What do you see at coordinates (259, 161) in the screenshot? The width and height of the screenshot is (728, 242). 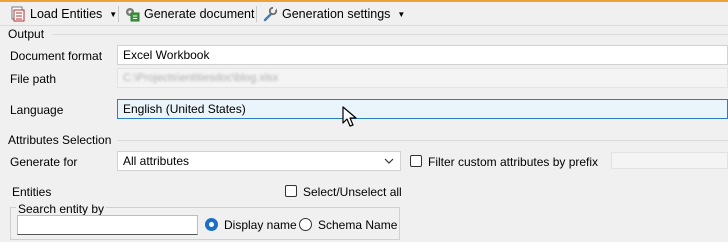 I see `generate-for-select: All attributes` at bounding box center [259, 161].